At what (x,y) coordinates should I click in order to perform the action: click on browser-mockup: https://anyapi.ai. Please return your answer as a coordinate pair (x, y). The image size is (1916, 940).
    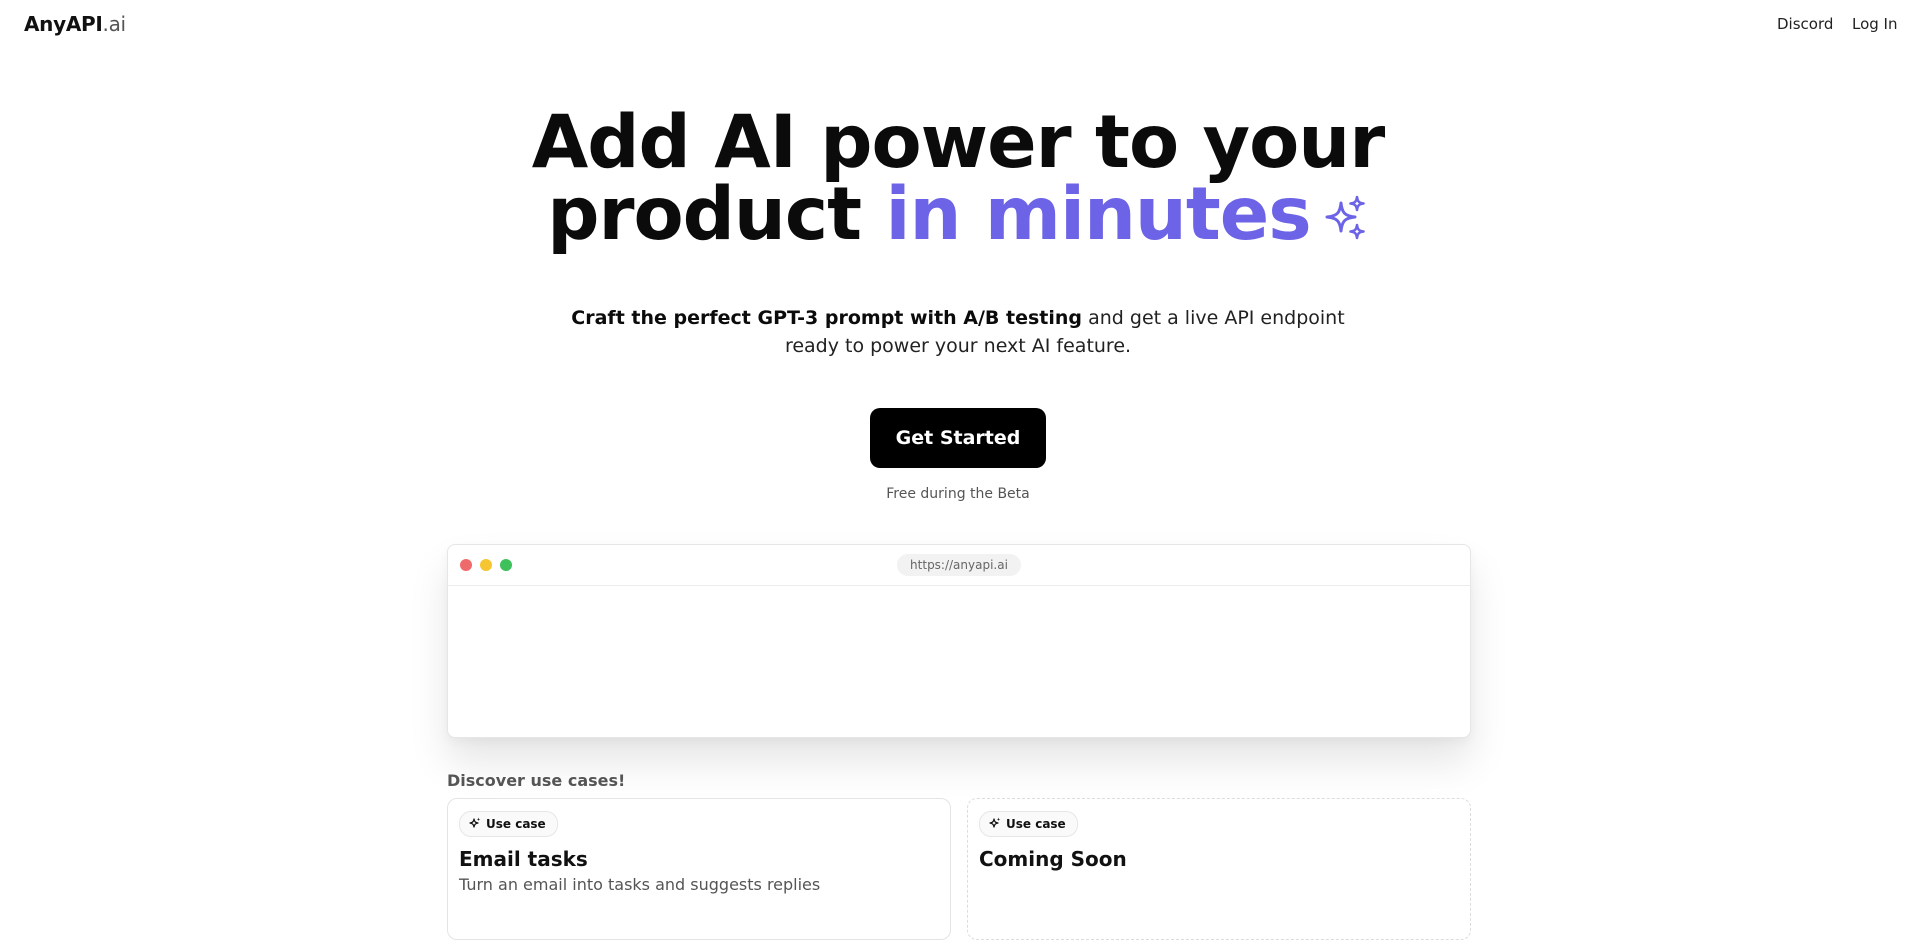
    Looking at the image, I should click on (959, 641).